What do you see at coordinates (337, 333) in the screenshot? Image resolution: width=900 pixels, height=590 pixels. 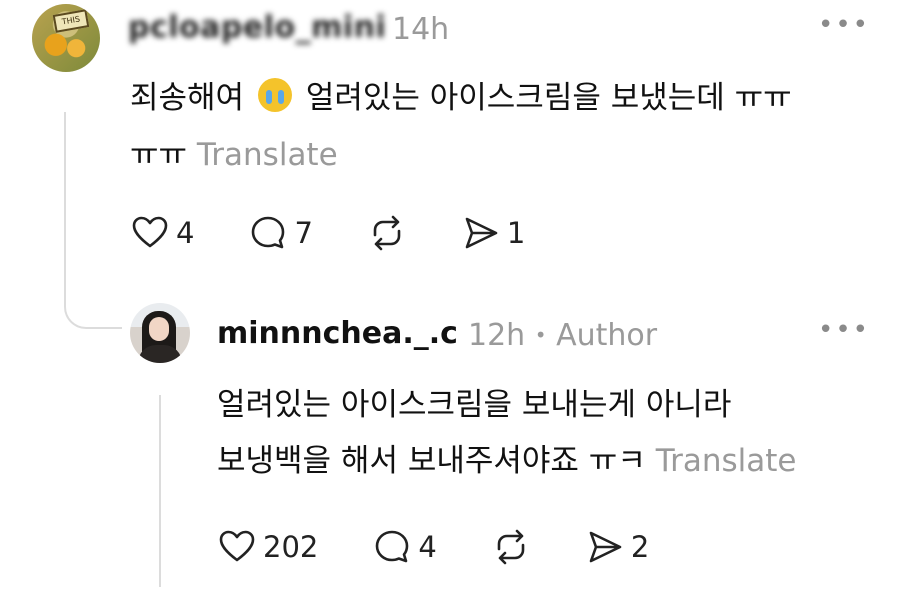 I see `reply-username: minnnchea._.c` at bounding box center [337, 333].